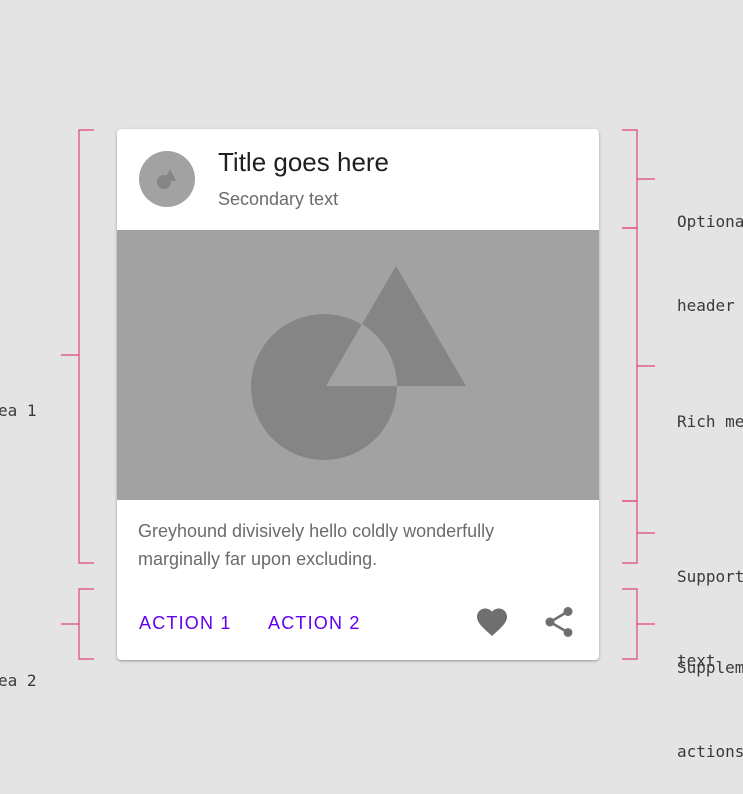 The width and height of the screenshot is (743, 794). Describe the element at coordinates (185, 623) in the screenshot. I see `action-1-button: ACTION 1` at that location.